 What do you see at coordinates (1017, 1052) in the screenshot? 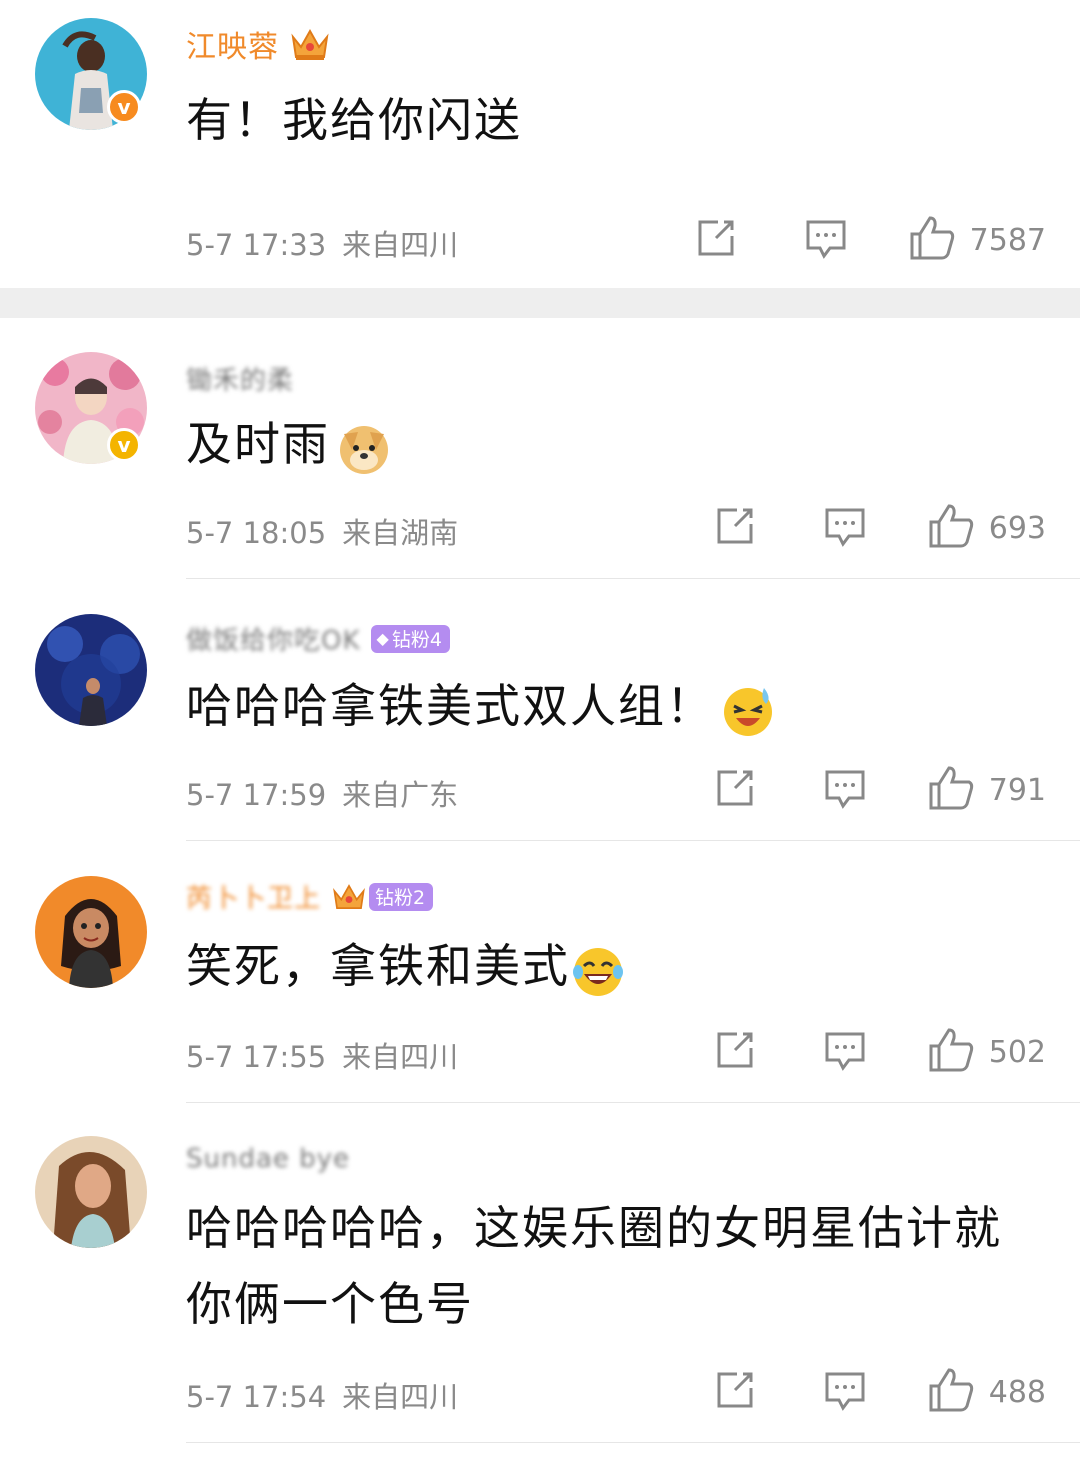
I see `like-count: 502` at bounding box center [1017, 1052].